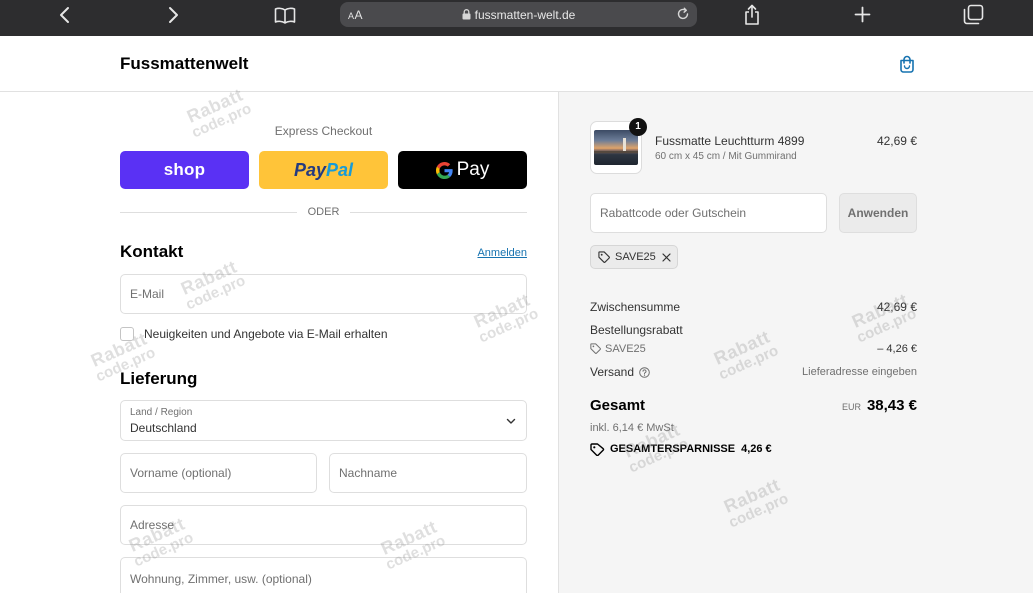  What do you see at coordinates (726, 156) in the screenshot?
I see `product-variant: 60 cm x 45 cm / Mit Gummirand` at bounding box center [726, 156].